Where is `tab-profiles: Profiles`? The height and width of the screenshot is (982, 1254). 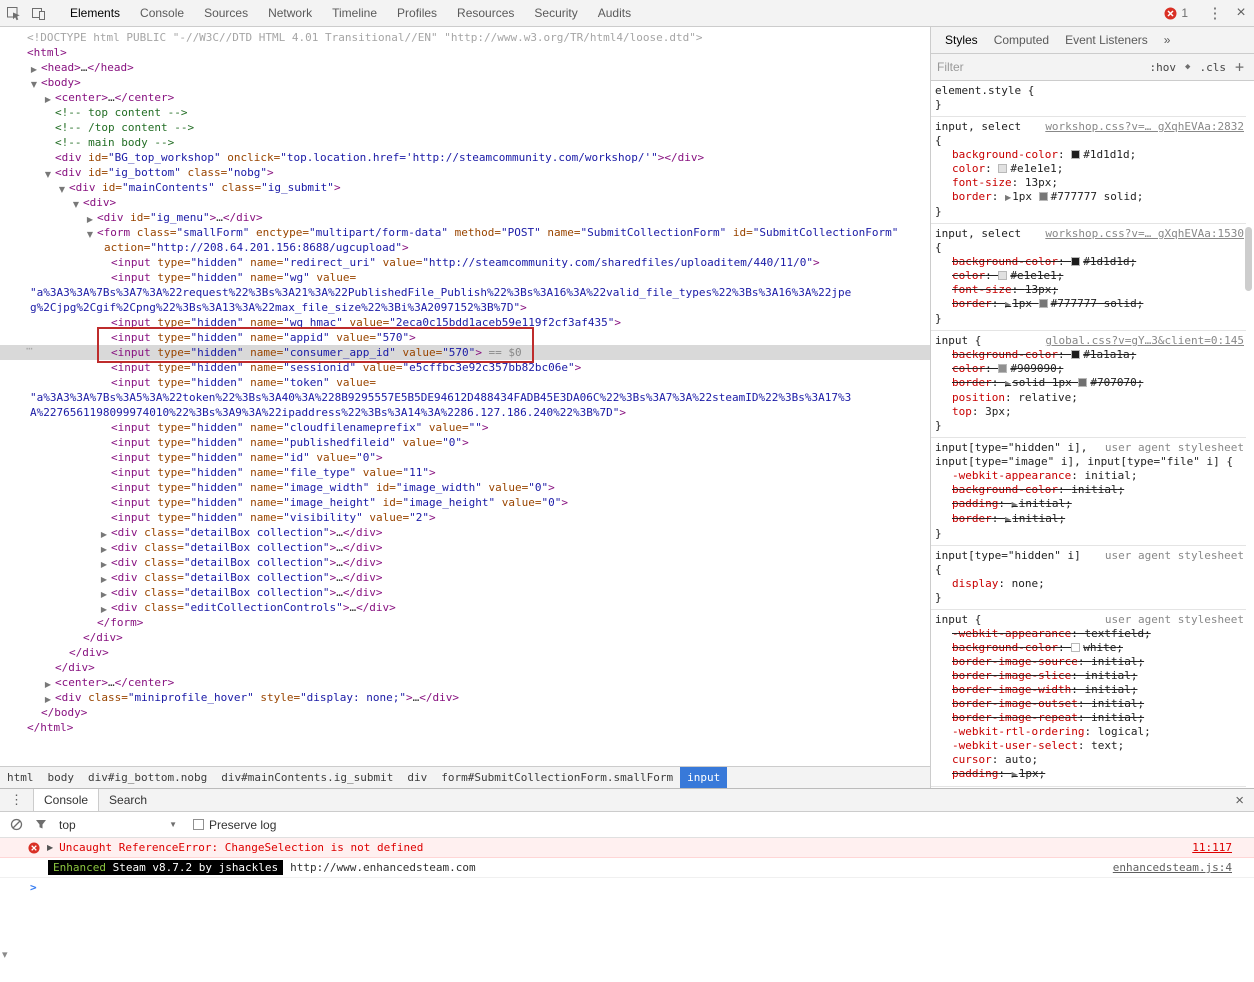
tab-profiles: Profiles is located at coordinates (417, 13).